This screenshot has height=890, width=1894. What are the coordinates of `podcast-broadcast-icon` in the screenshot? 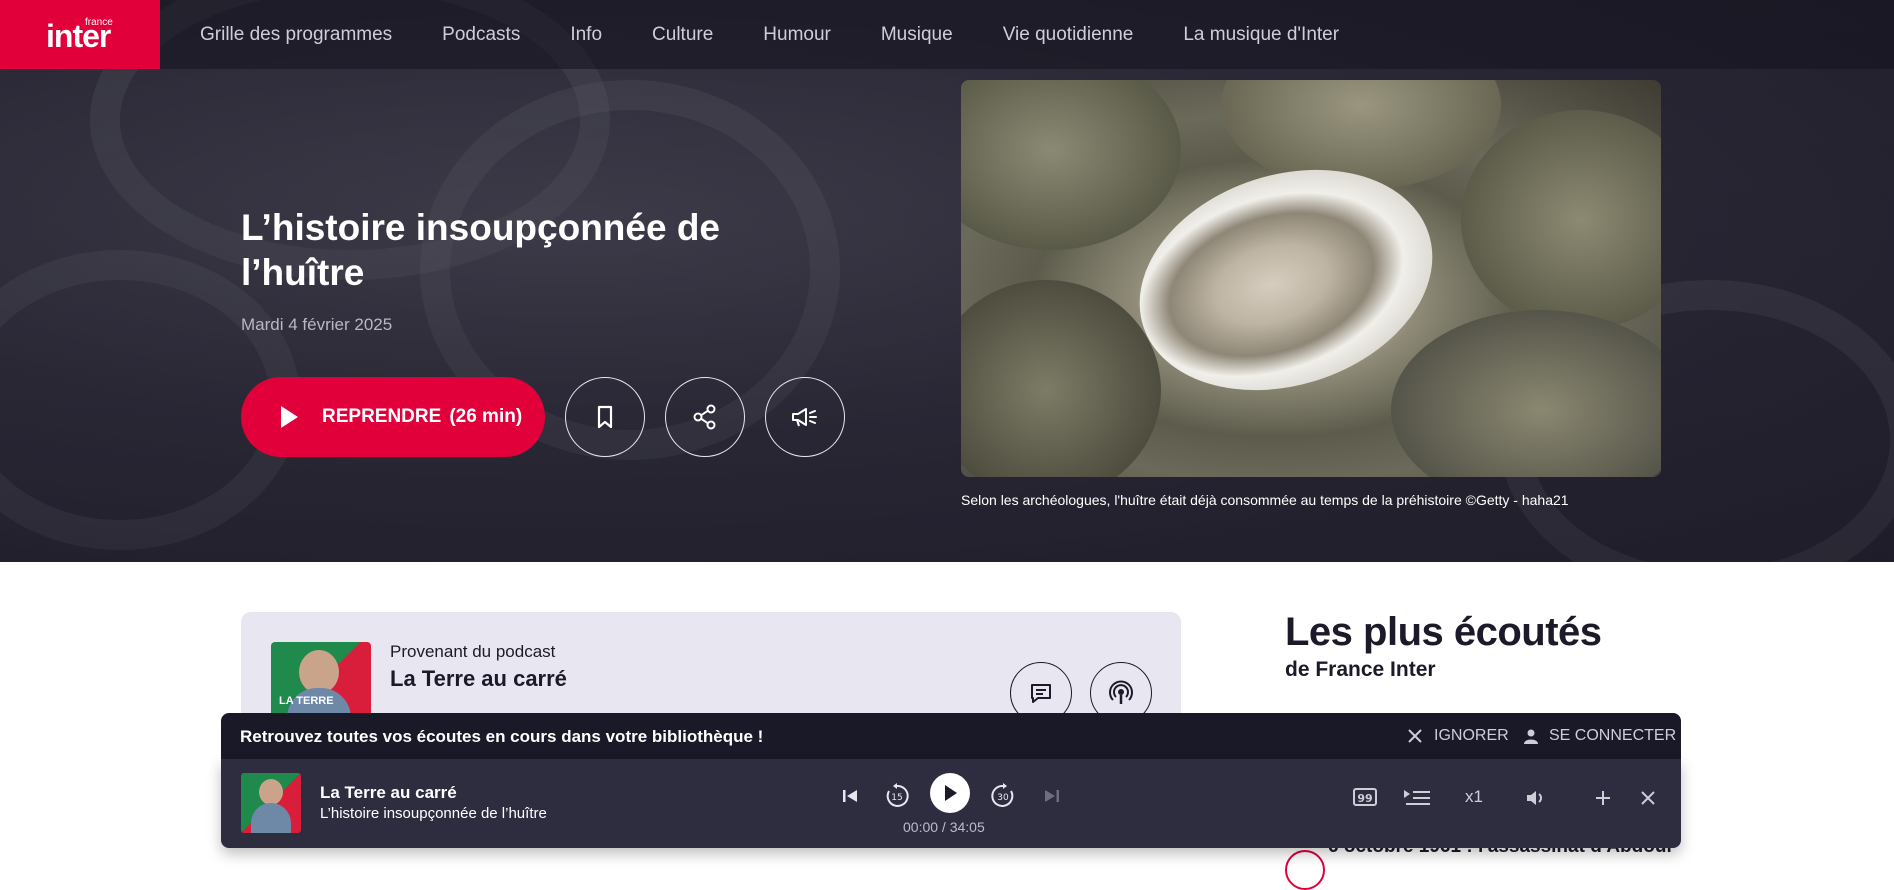 It's located at (1121, 692).